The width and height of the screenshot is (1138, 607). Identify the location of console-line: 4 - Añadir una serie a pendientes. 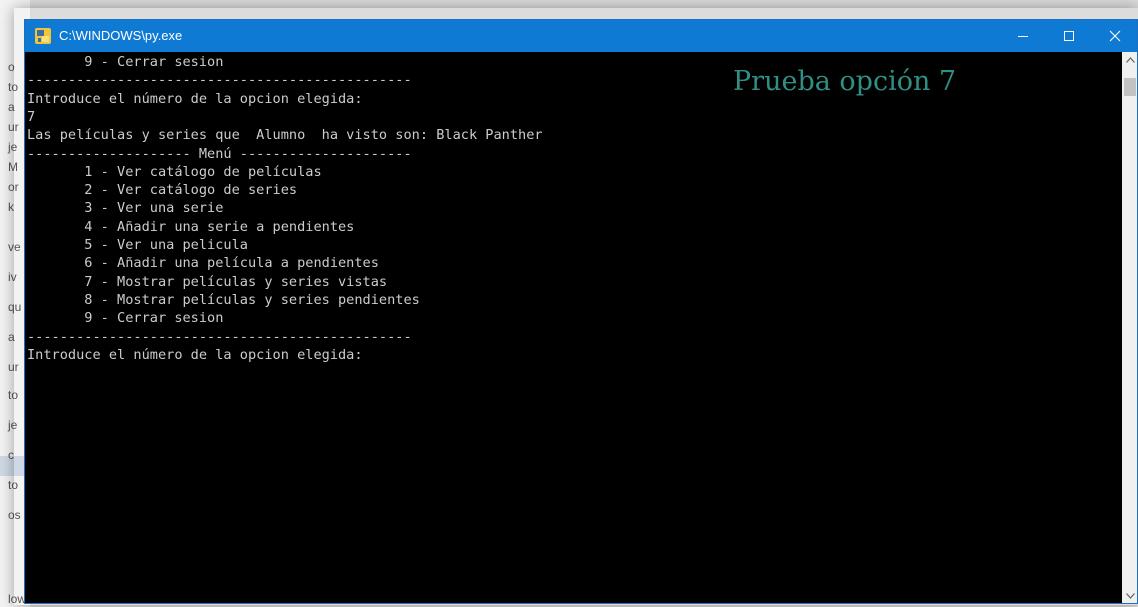
(191, 226).